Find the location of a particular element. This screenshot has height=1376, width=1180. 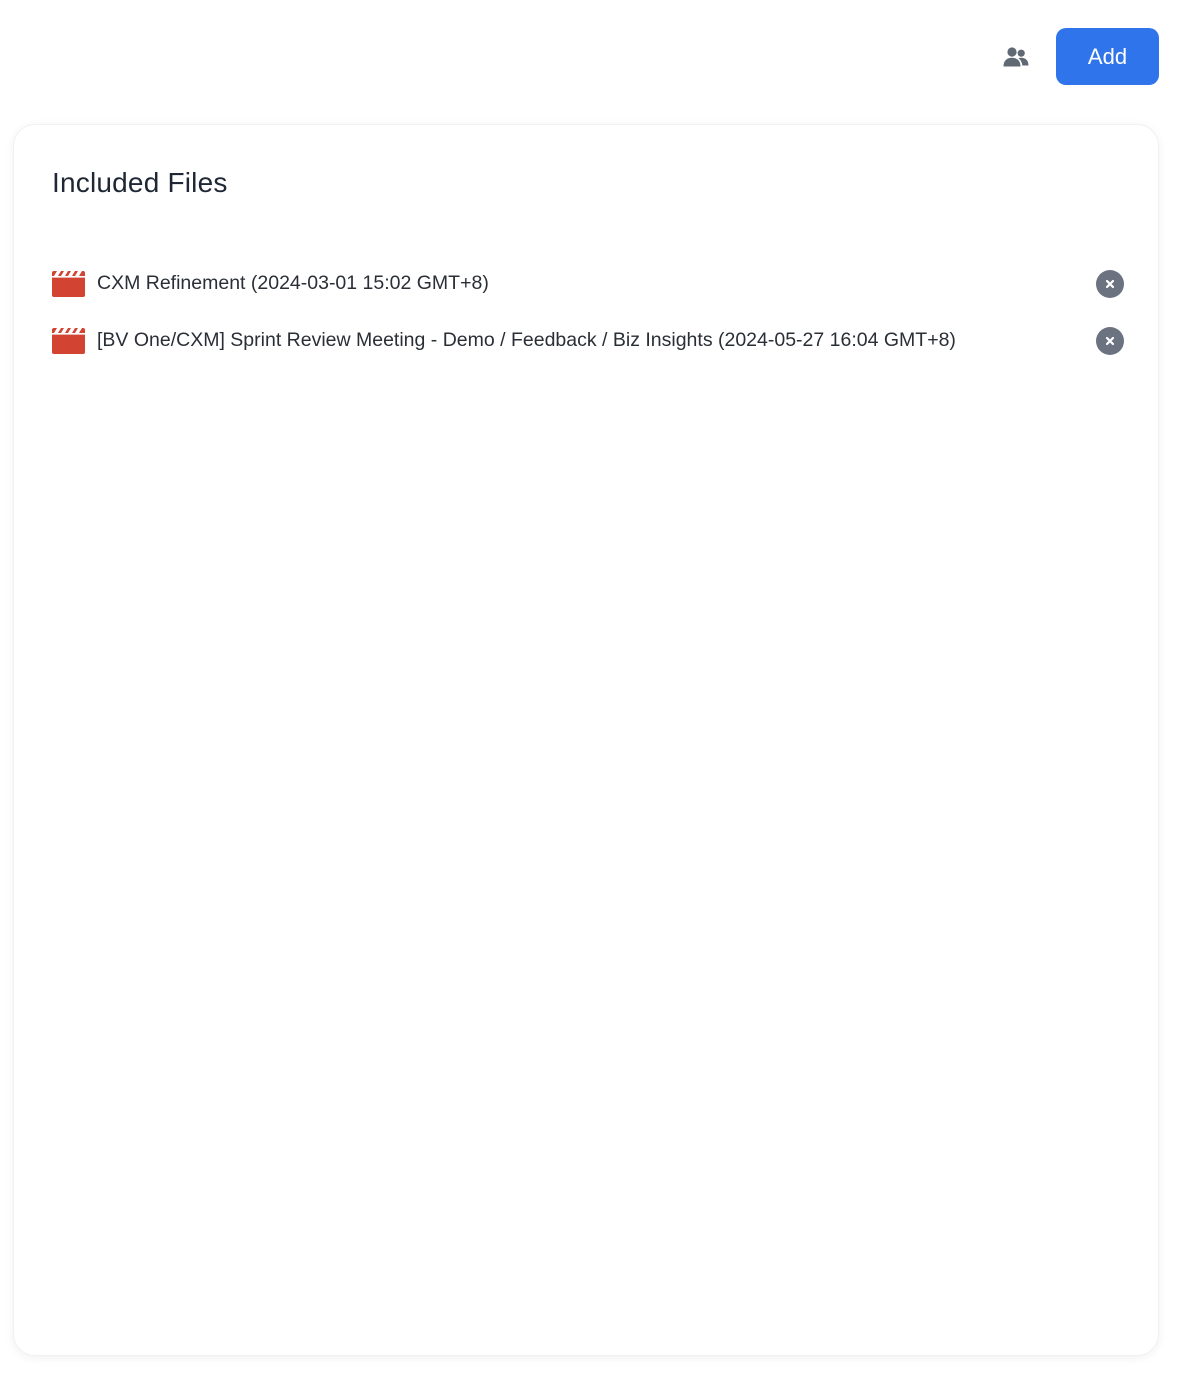

toolbar: Add is located at coordinates (1077, 56).